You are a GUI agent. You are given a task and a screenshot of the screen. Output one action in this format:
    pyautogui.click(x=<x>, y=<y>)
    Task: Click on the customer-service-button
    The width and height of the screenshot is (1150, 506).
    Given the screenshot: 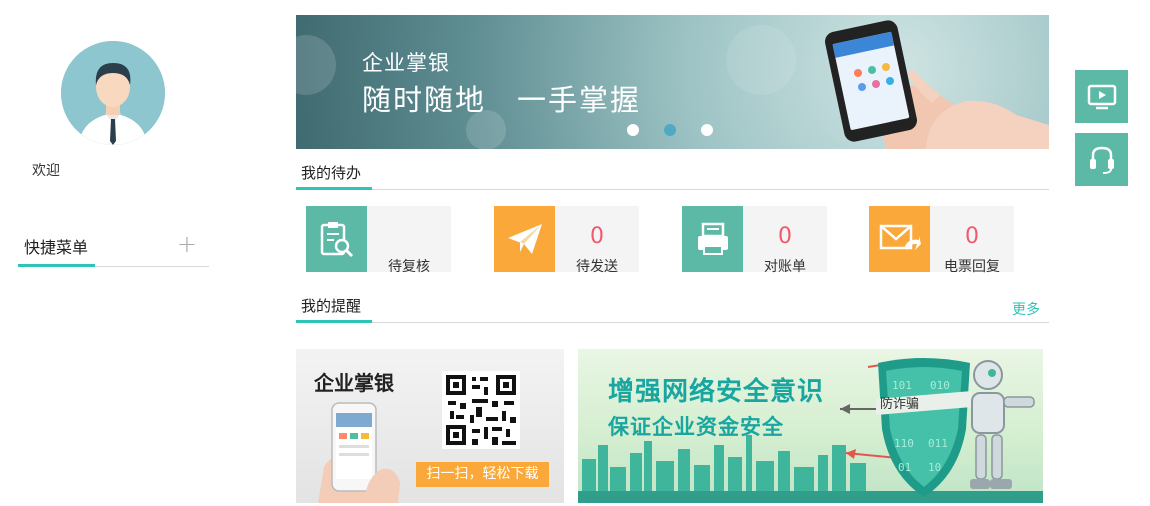 What is the action you would take?
    pyautogui.click(x=1101, y=159)
    